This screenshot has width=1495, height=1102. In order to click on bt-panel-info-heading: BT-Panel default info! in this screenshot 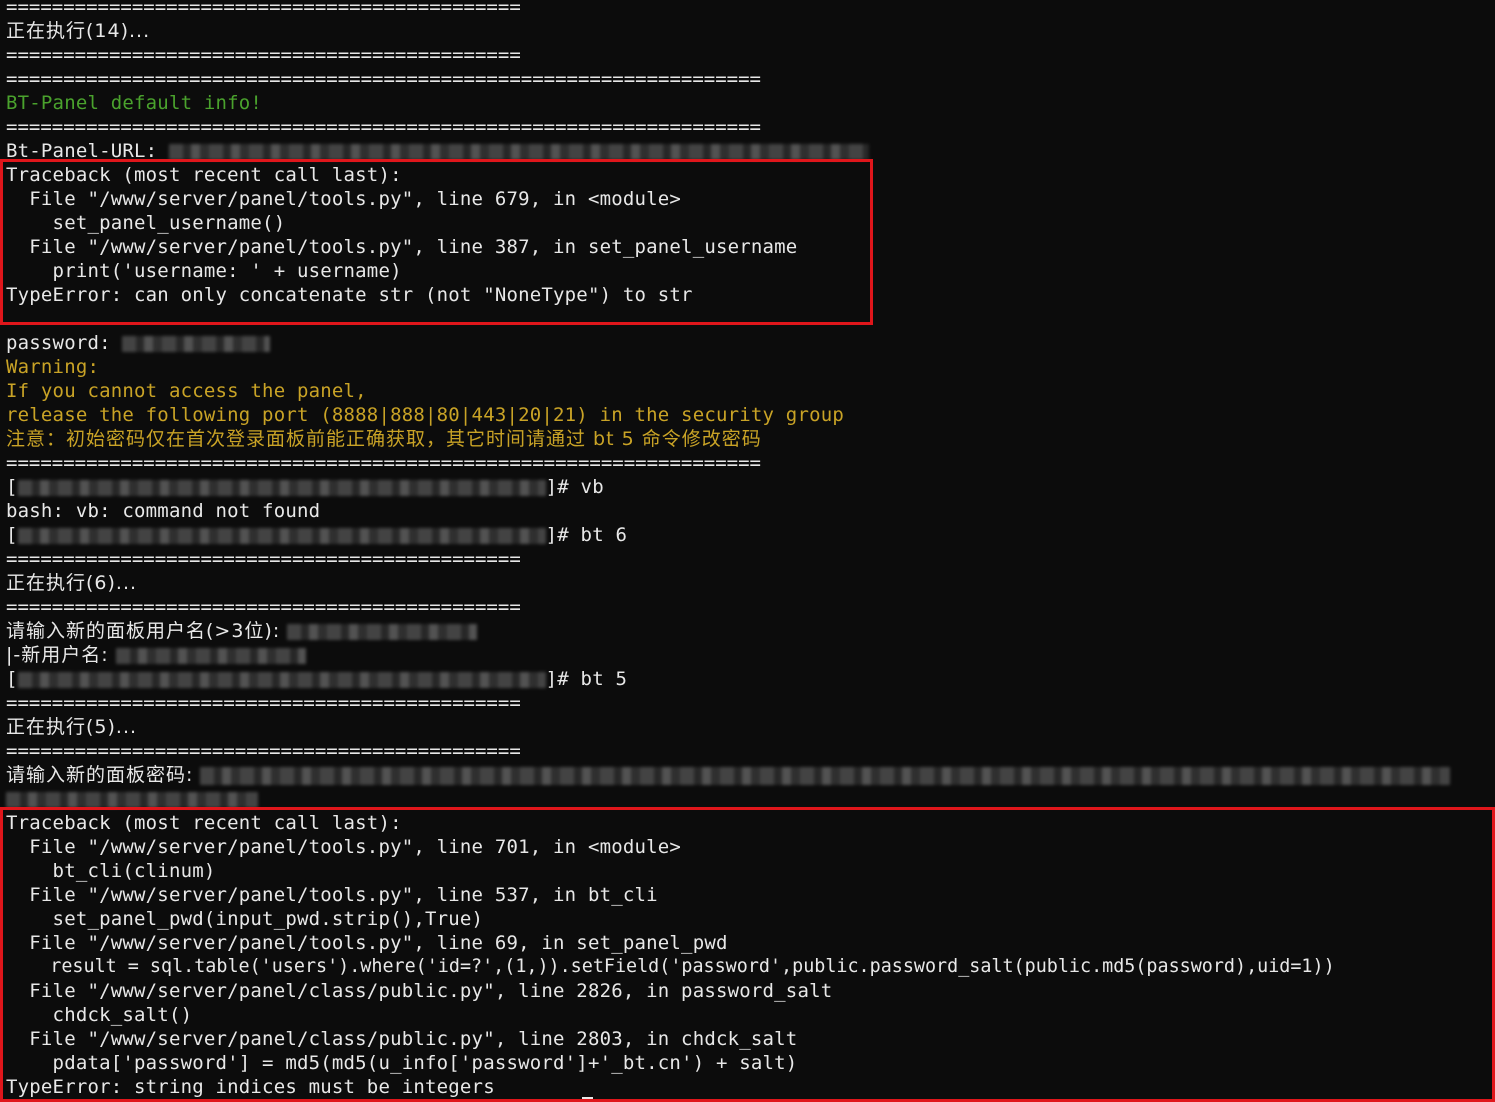, I will do `click(134, 103)`.